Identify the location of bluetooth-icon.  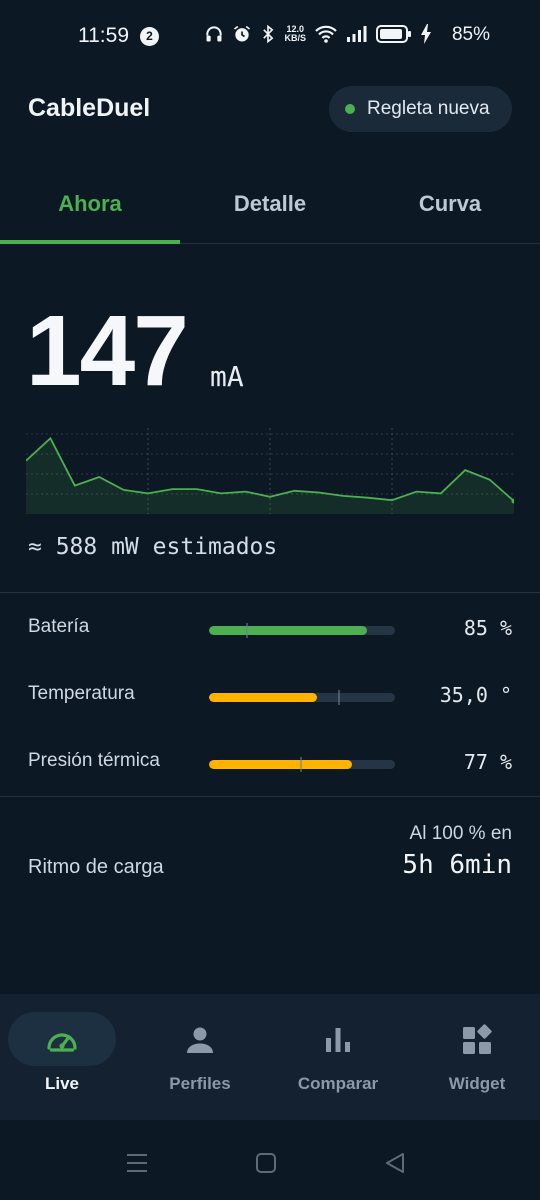
(268, 34).